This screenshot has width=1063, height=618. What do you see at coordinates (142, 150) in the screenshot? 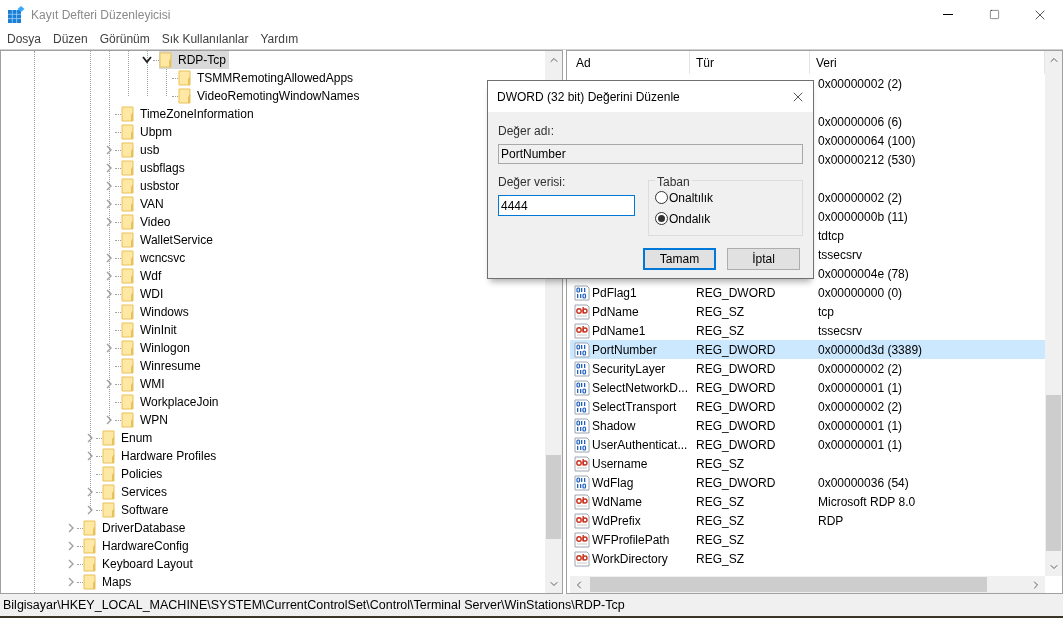
I see `tree-item: usb` at bounding box center [142, 150].